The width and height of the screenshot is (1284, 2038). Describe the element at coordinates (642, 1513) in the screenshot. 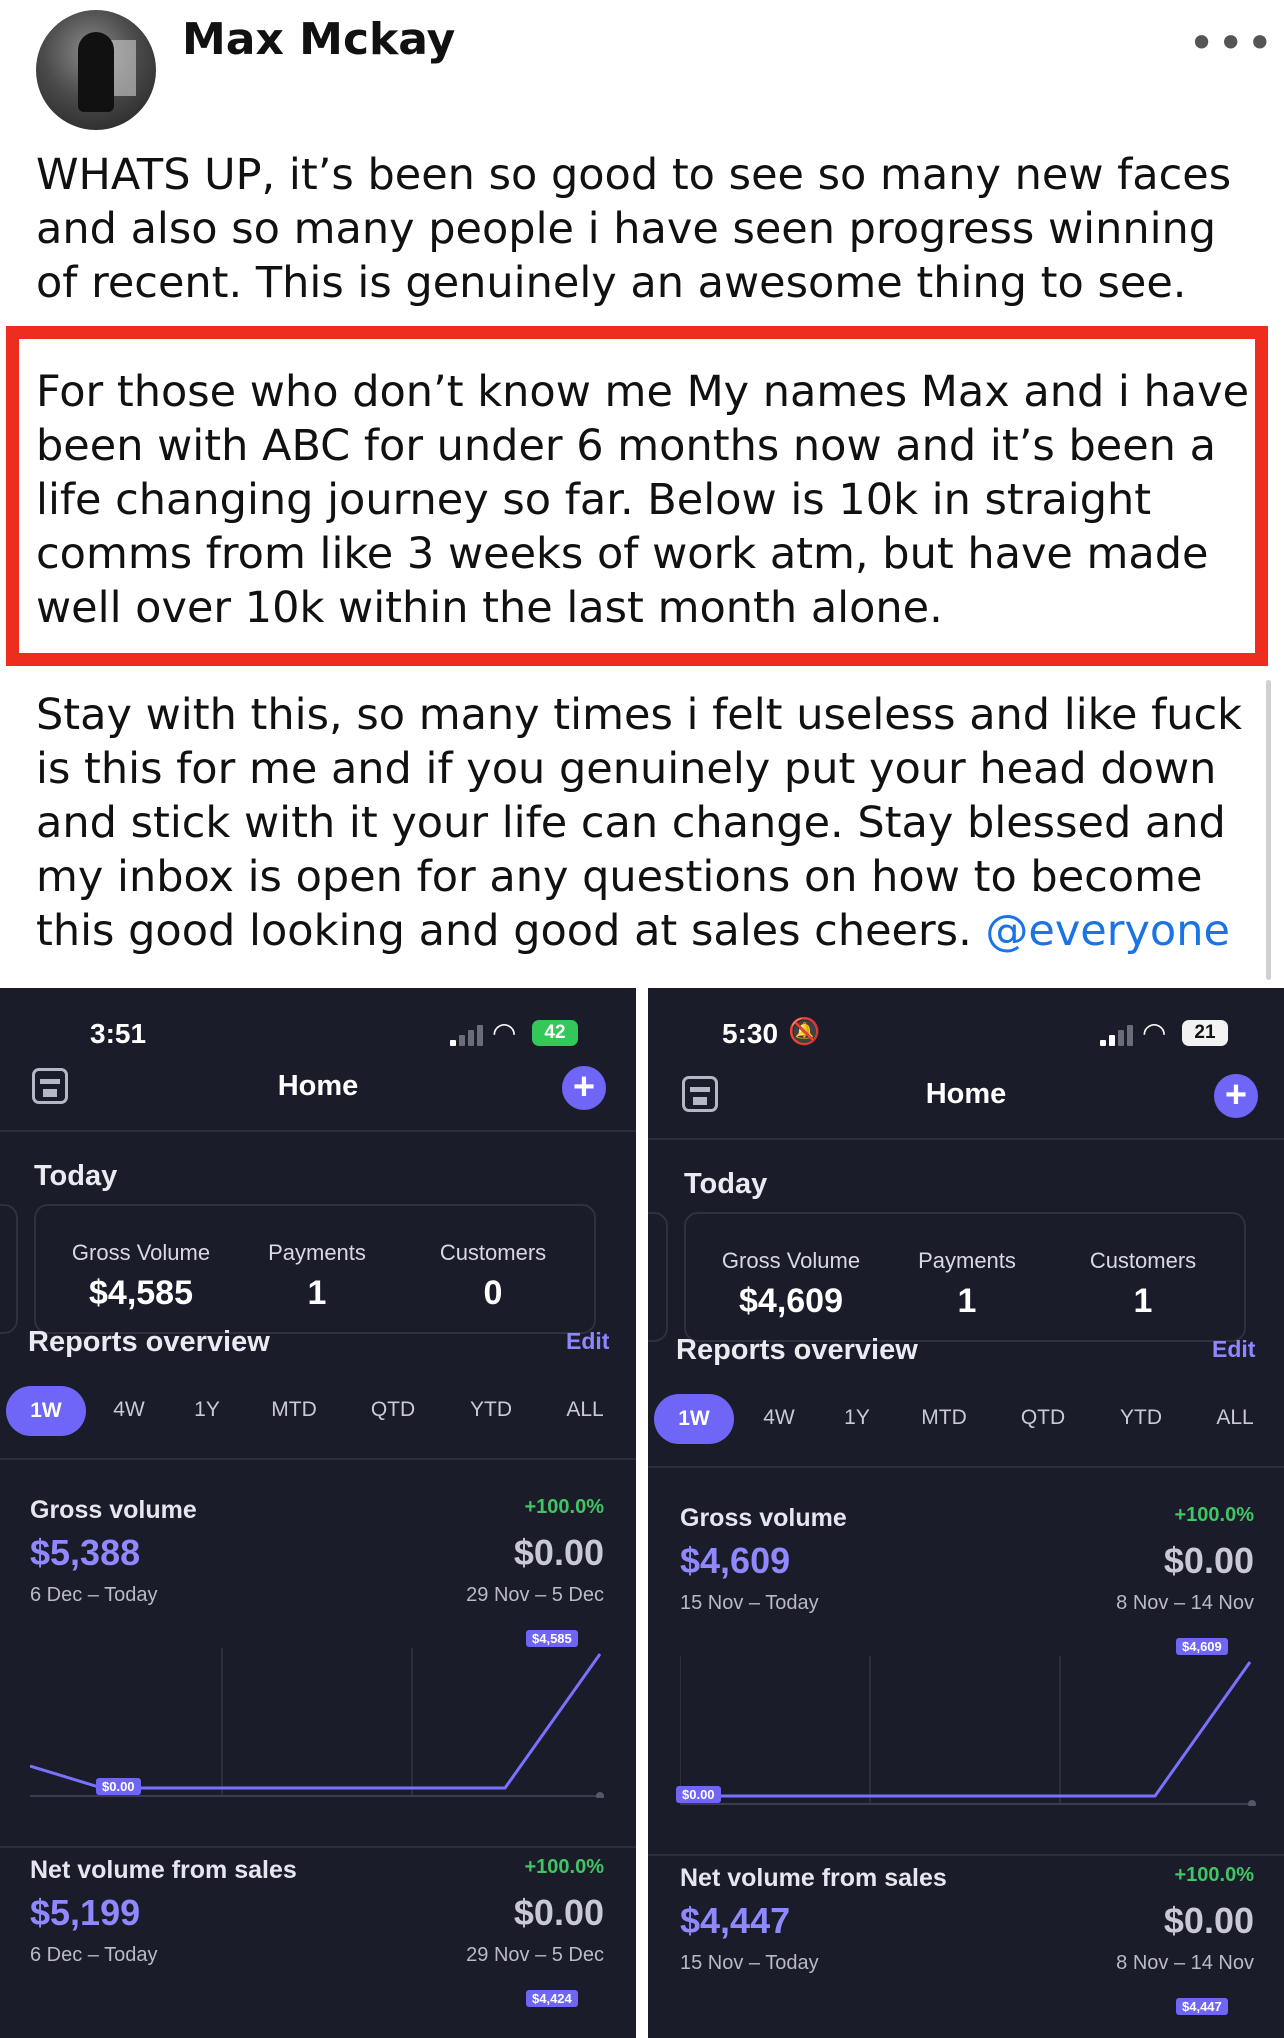

I see `screenshot-divider` at that location.